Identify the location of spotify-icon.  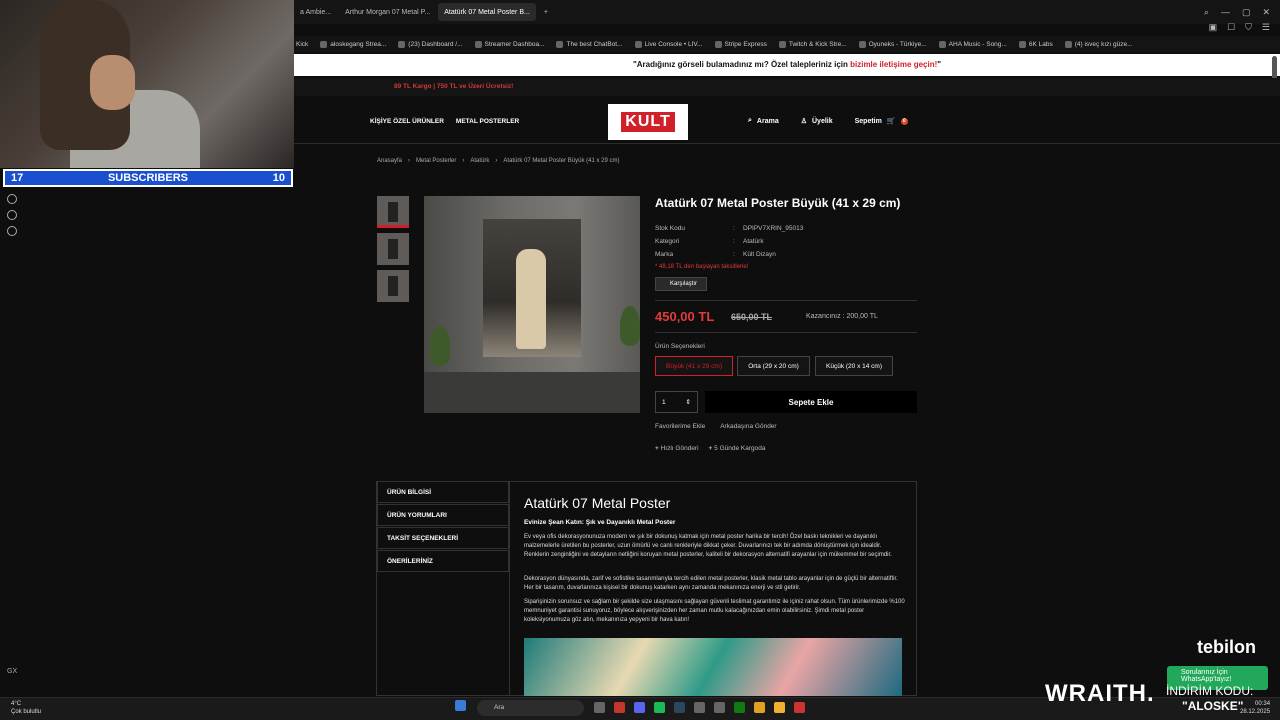
(659, 707).